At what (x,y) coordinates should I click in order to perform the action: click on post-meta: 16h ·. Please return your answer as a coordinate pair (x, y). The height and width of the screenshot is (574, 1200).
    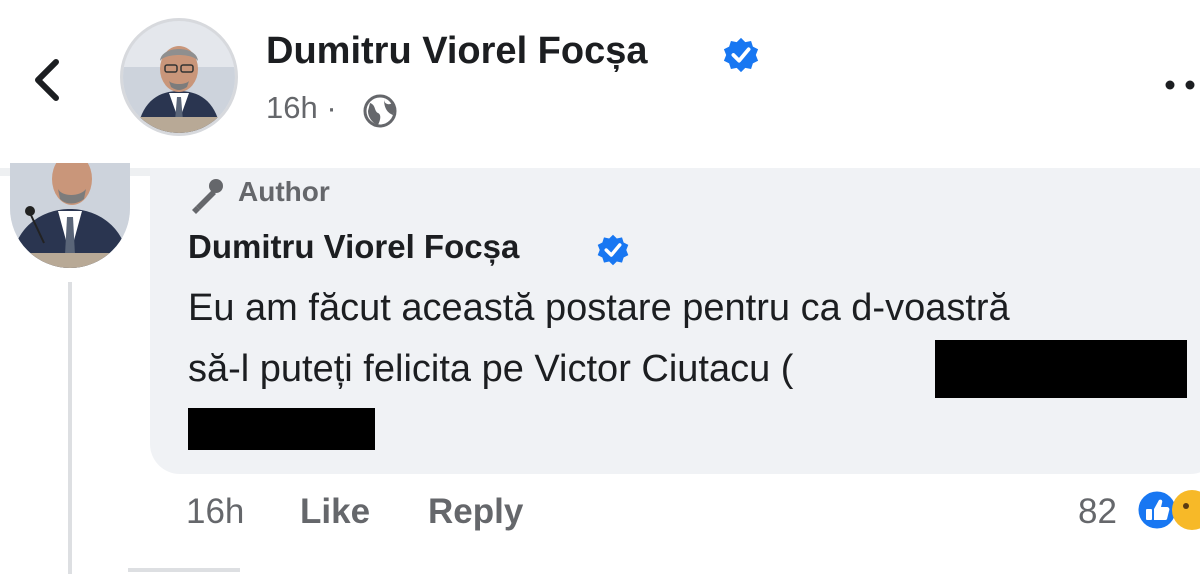
    Looking at the image, I should click on (301, 108).